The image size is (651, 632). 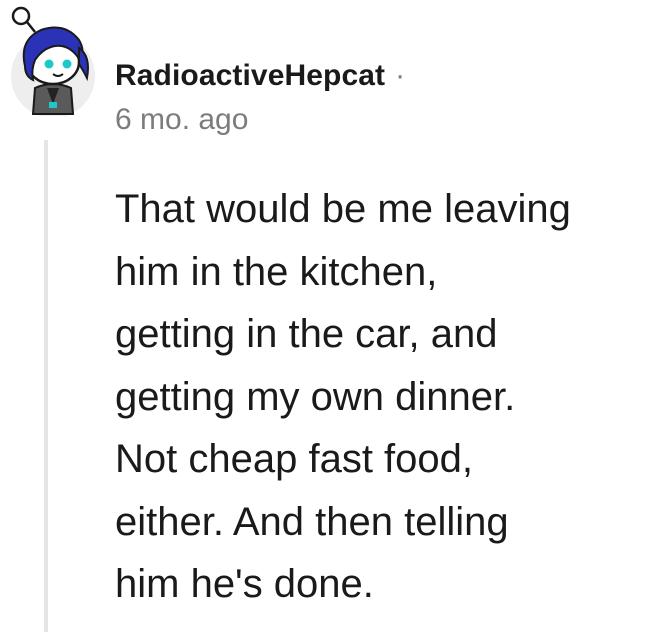 What do you see at coordinates (375, 97) in the screenshot?
I see `comment-header: RadioactiveHepcat · 6 mo. ago` at bounding box center [375, 97].